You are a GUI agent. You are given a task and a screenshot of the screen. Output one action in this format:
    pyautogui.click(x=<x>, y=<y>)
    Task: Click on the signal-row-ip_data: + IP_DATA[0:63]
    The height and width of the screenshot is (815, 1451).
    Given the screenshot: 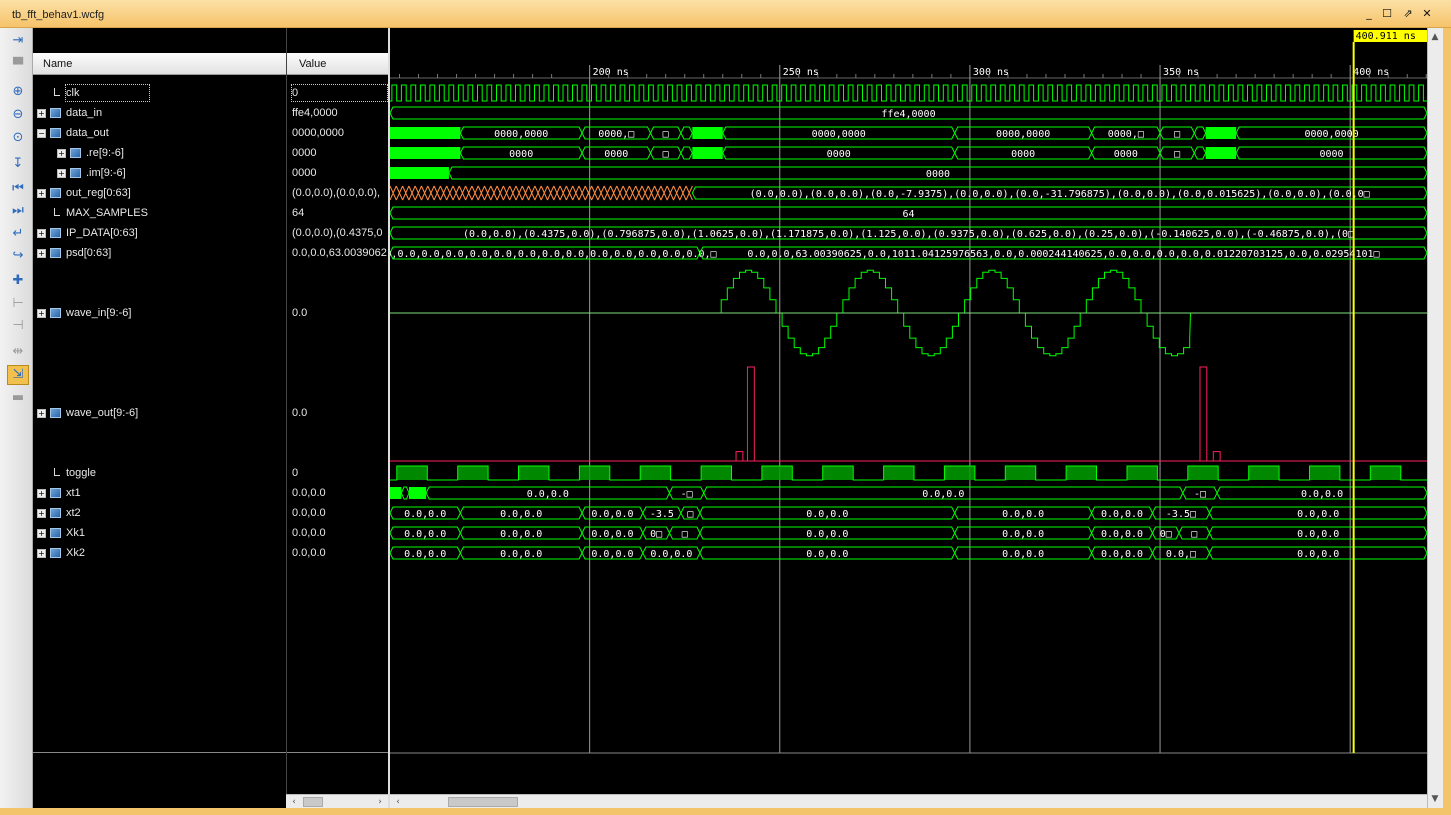 What is the action you would take?
    pyautogui.click(x=158, y=233)
    